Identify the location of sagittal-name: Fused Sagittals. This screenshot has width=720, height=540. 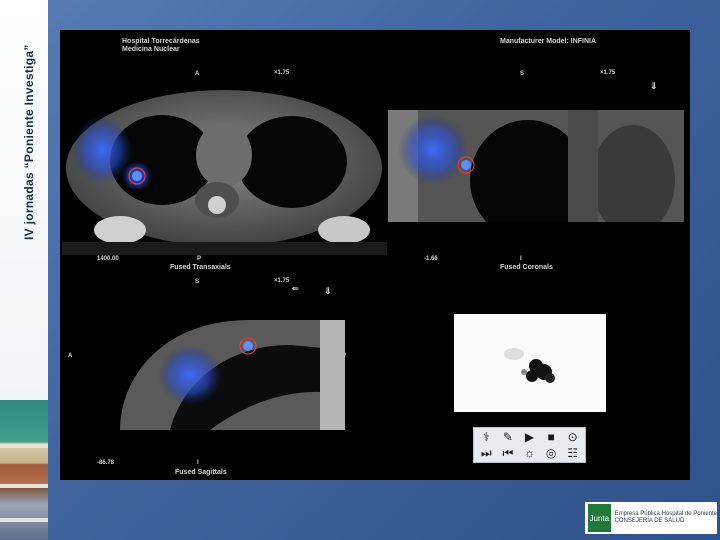
(201, 472).